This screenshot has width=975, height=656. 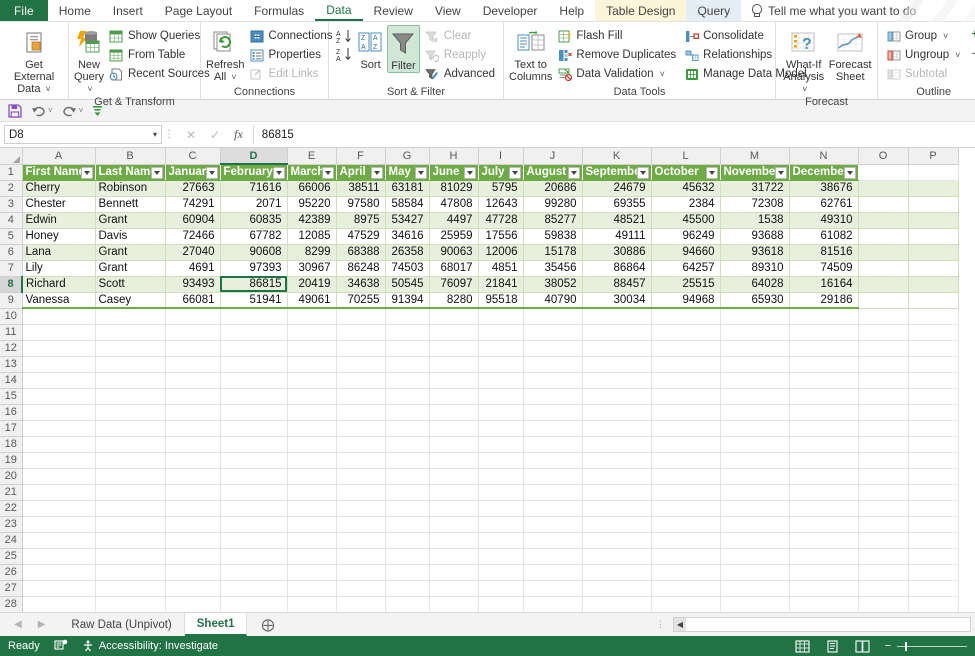 I want to click on tab-query: Query, so click(x=714, y=10).